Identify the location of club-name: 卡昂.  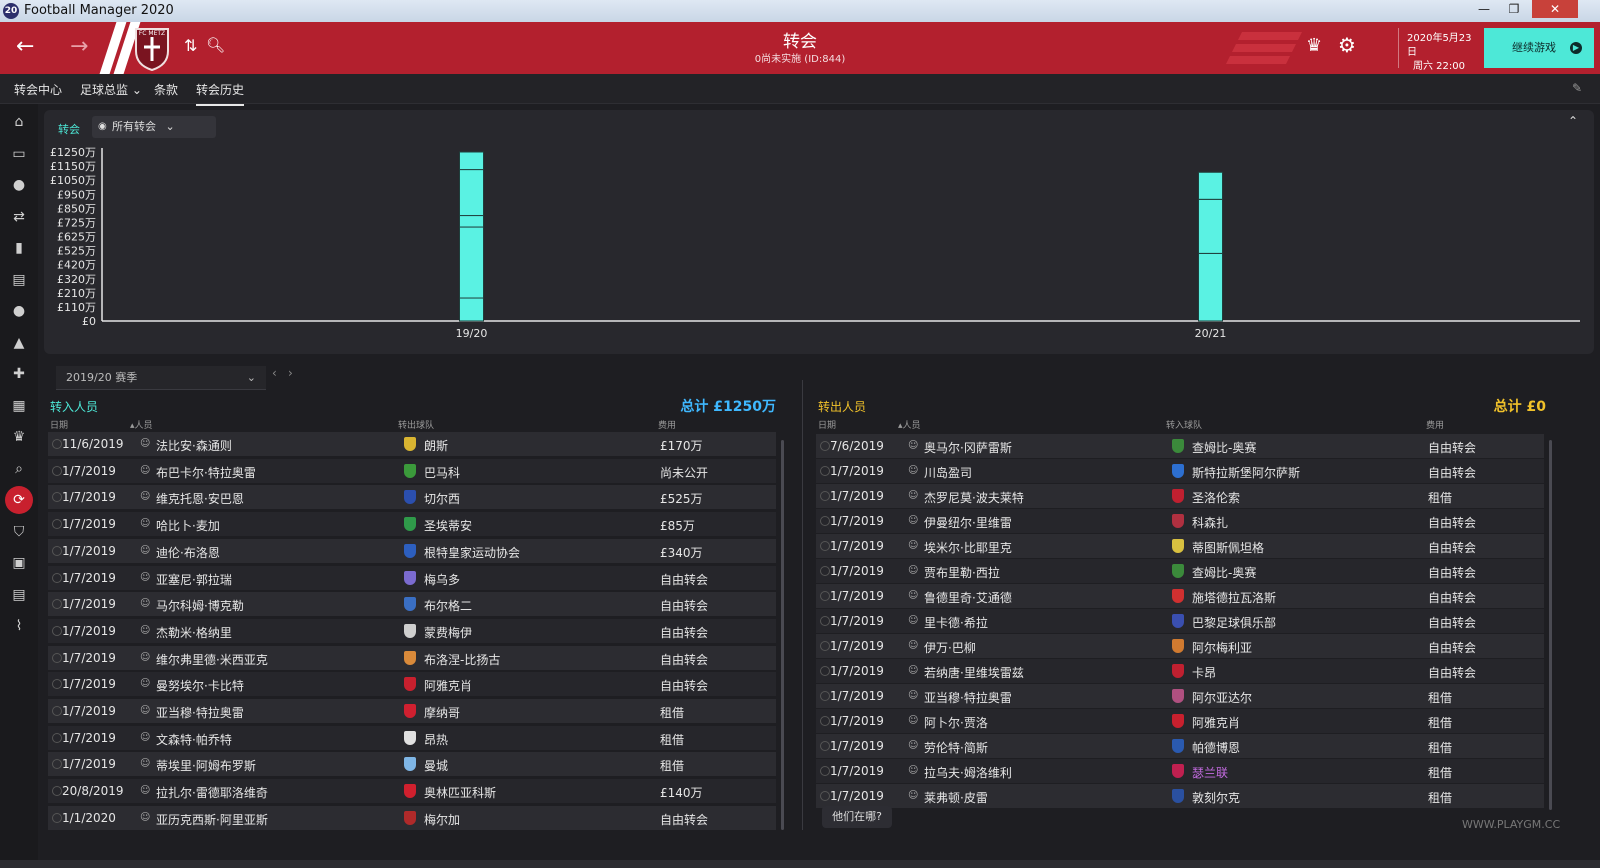
(1204, 672).